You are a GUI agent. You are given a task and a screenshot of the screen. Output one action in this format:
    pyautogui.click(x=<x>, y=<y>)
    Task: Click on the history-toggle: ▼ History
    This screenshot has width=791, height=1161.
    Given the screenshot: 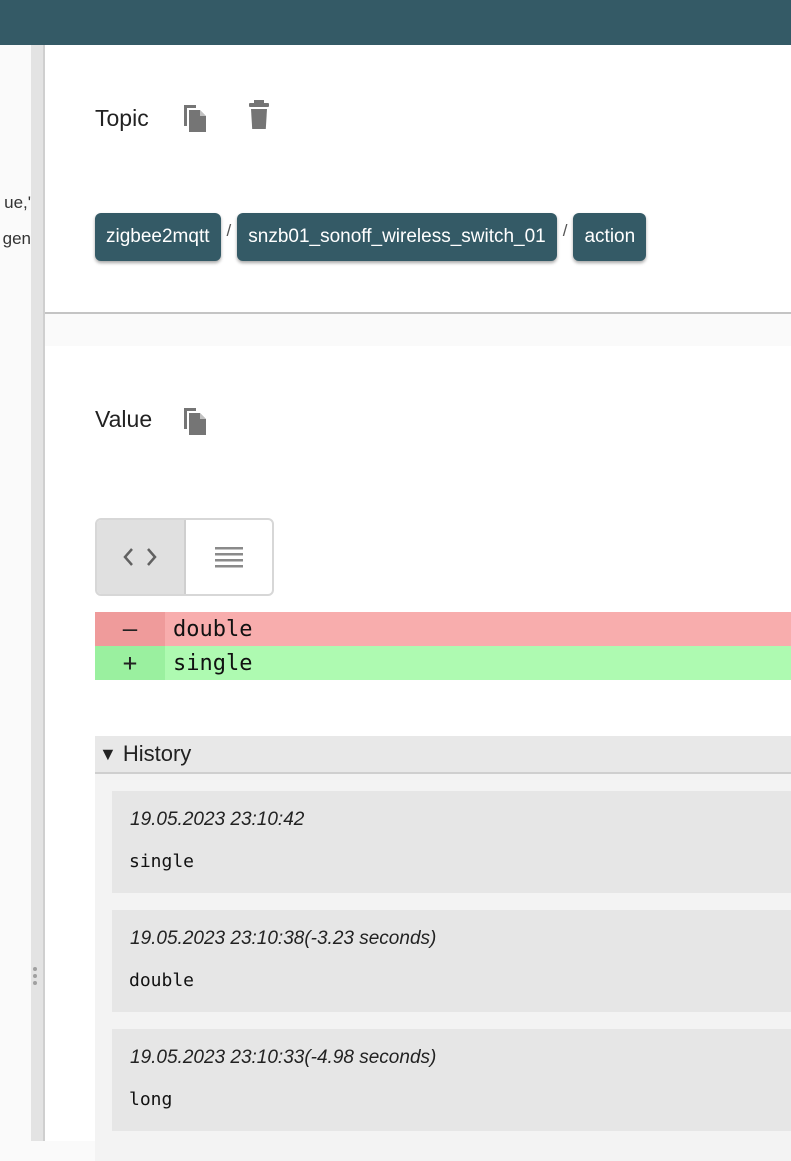 What is the action you would take?
    pyautogui.click(x=443, y=755)
    